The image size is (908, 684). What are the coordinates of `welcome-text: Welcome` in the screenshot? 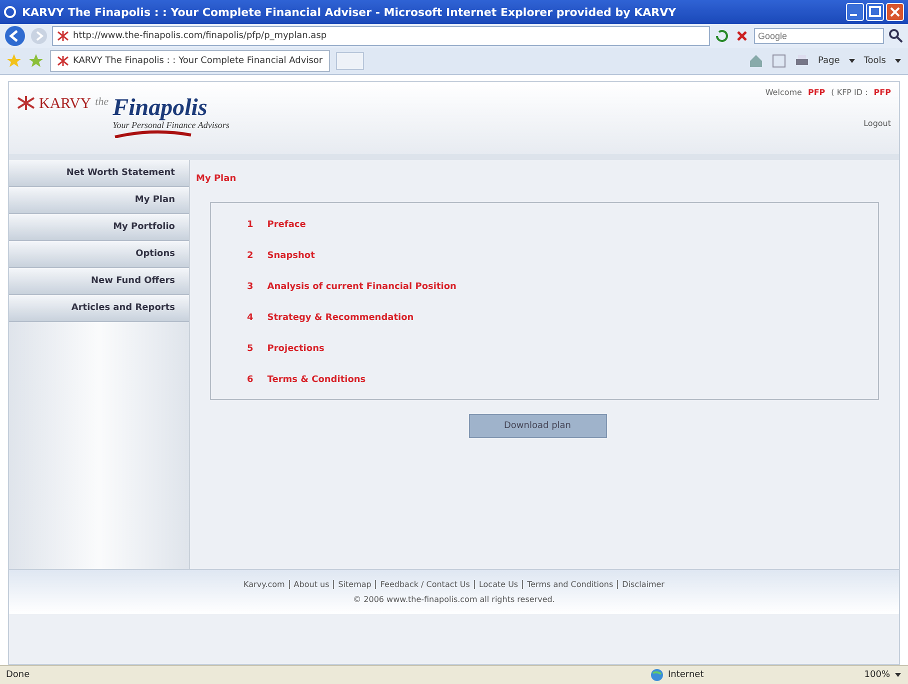 It's located at (783, 92).